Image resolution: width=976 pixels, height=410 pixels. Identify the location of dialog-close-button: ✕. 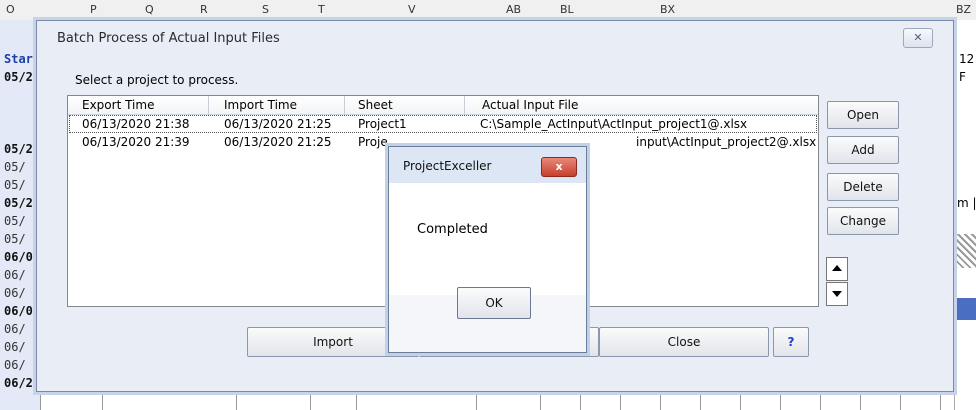
(918, 38).